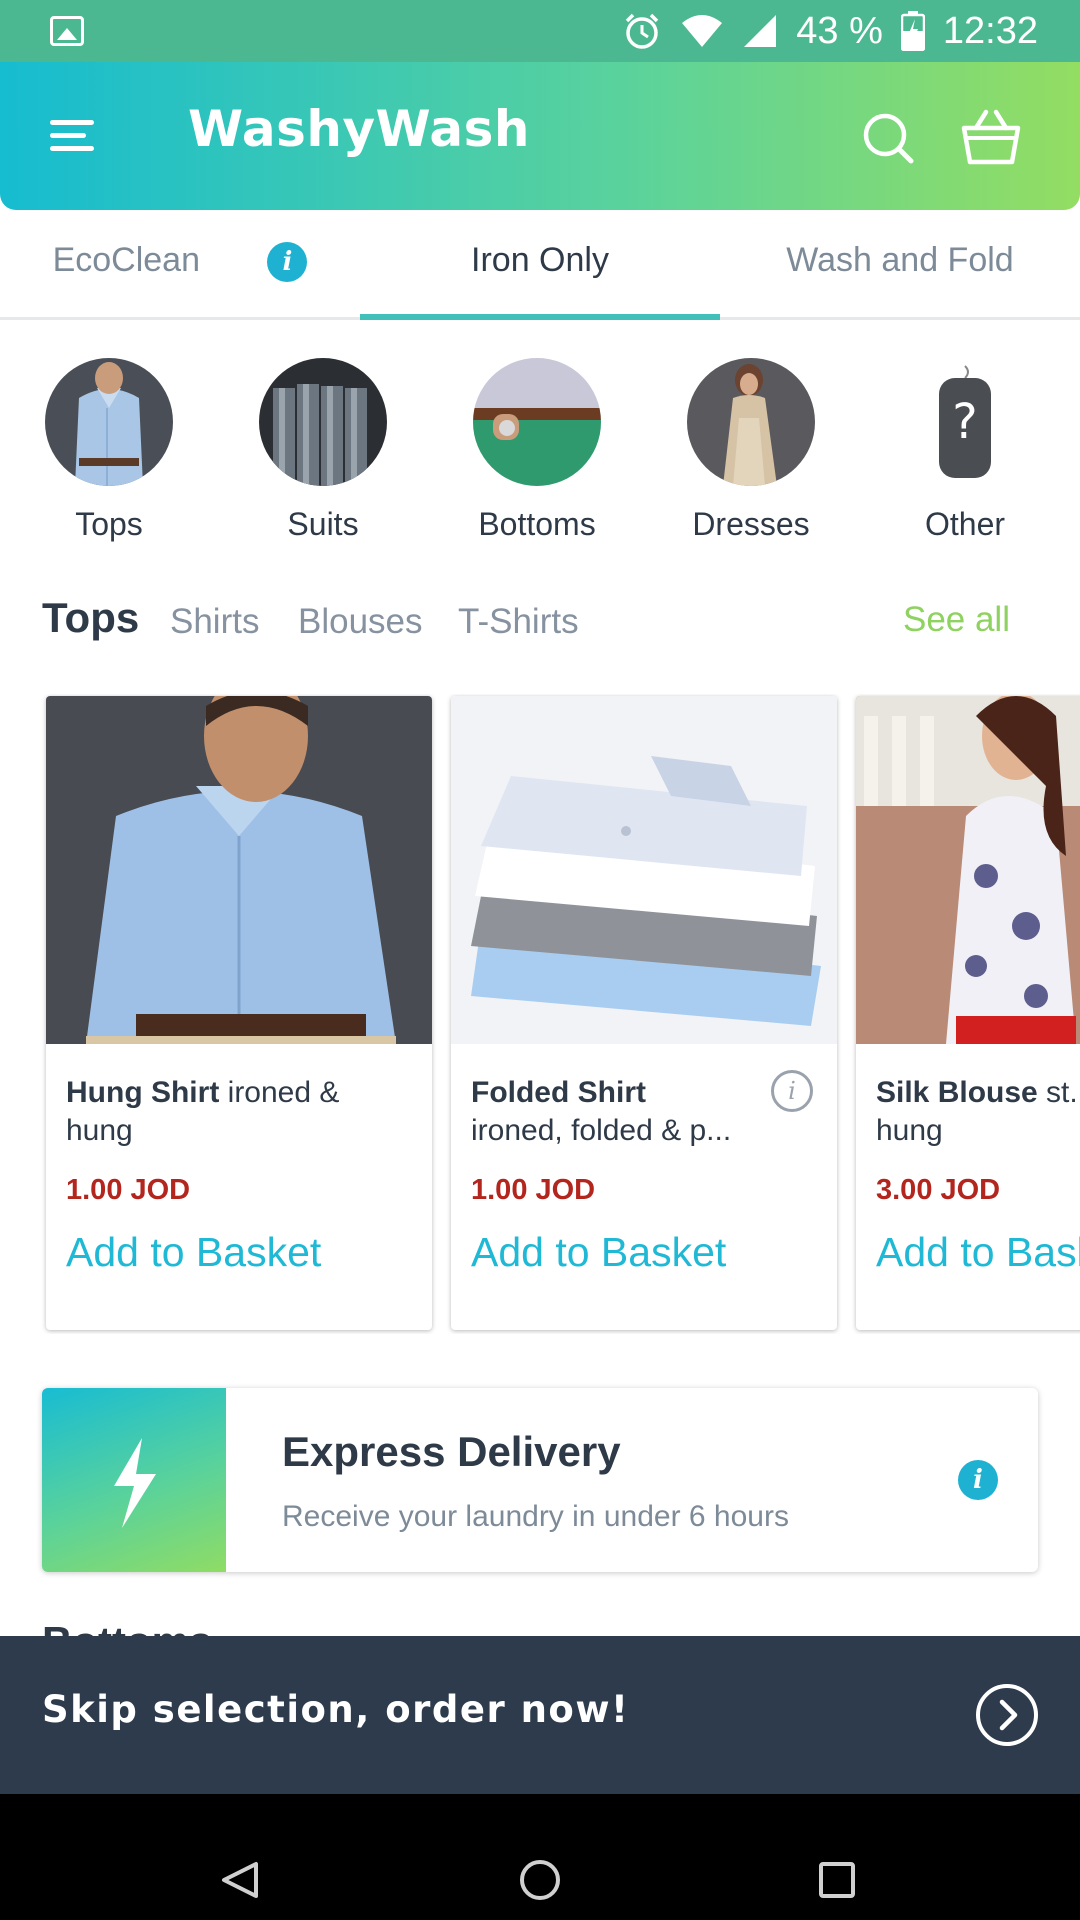  I want to click on subcategory-t-shirts: T-Shirts, so click(518, 622).